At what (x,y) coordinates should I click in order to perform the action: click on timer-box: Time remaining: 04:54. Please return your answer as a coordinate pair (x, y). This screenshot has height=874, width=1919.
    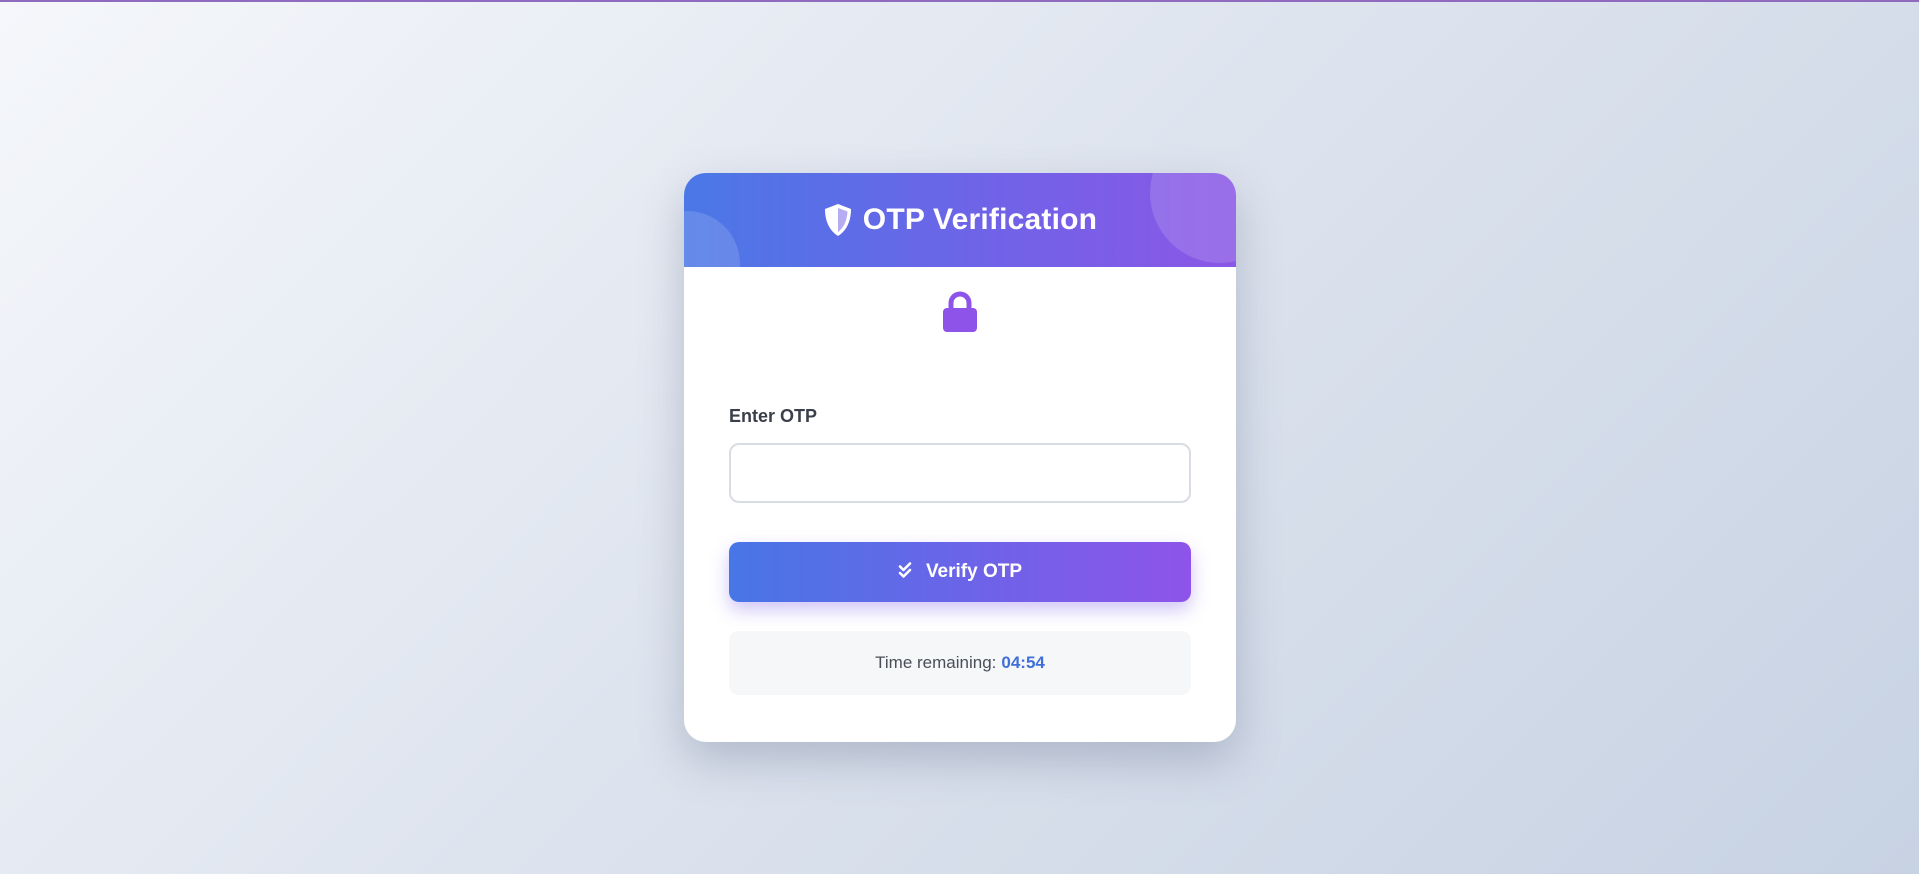
    Looking at the image, I should click on (960, 663).